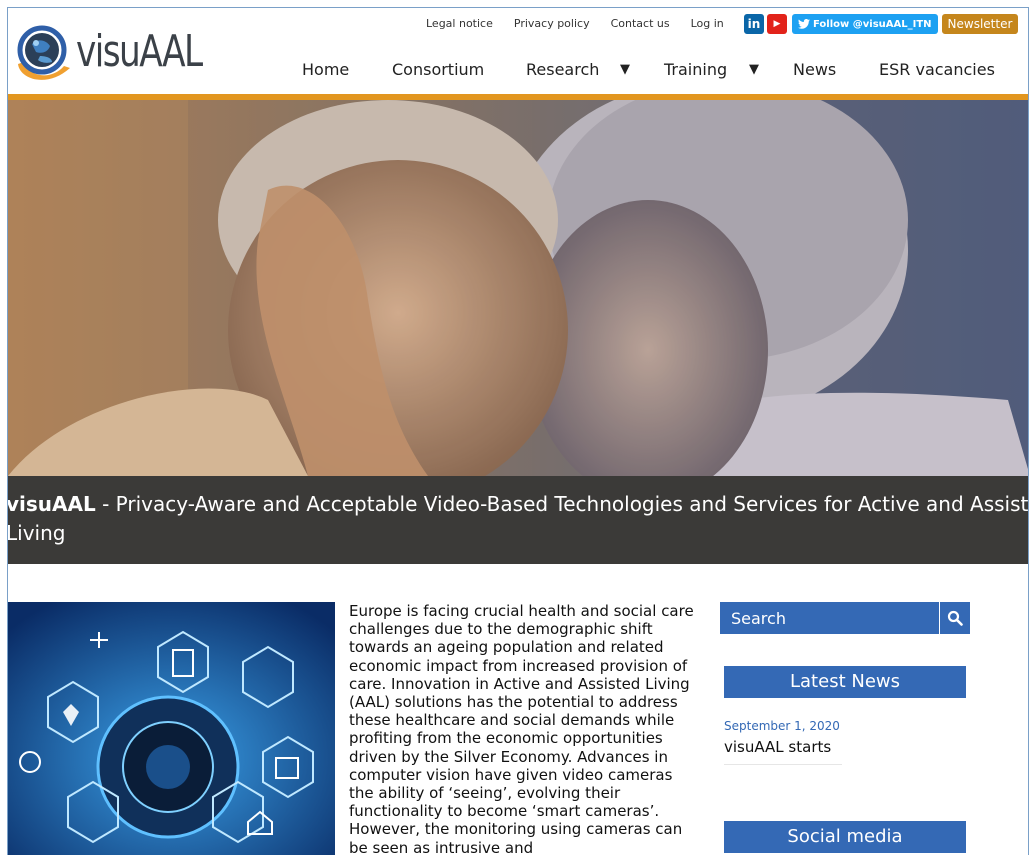 Image resolution: width=1036 pixels, height=855 pixels. I want to click on search-box, so click(845, 618).